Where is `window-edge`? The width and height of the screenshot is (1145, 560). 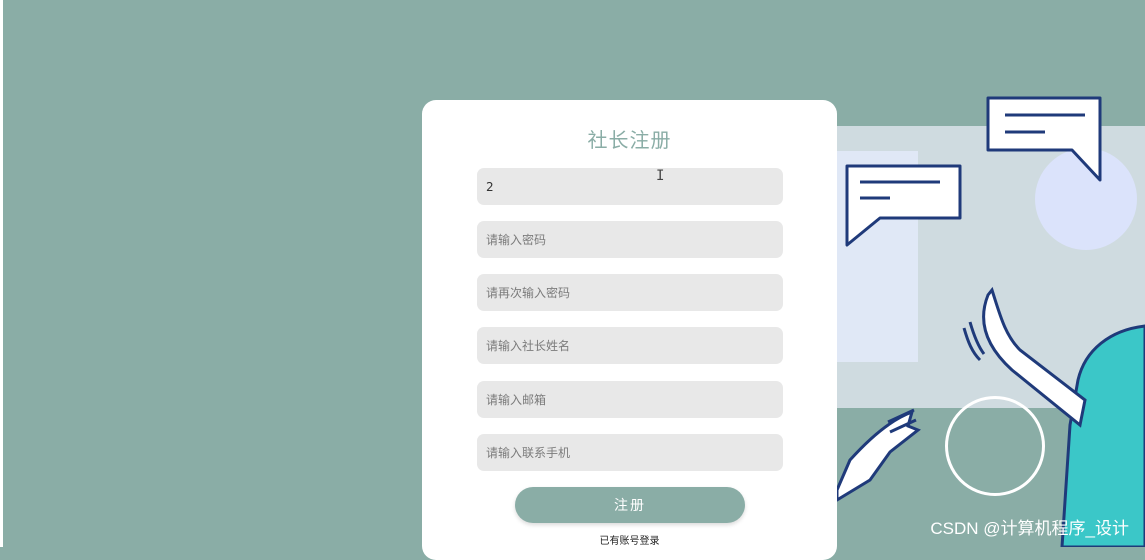 window-edge is located at coordinates (1, 273).